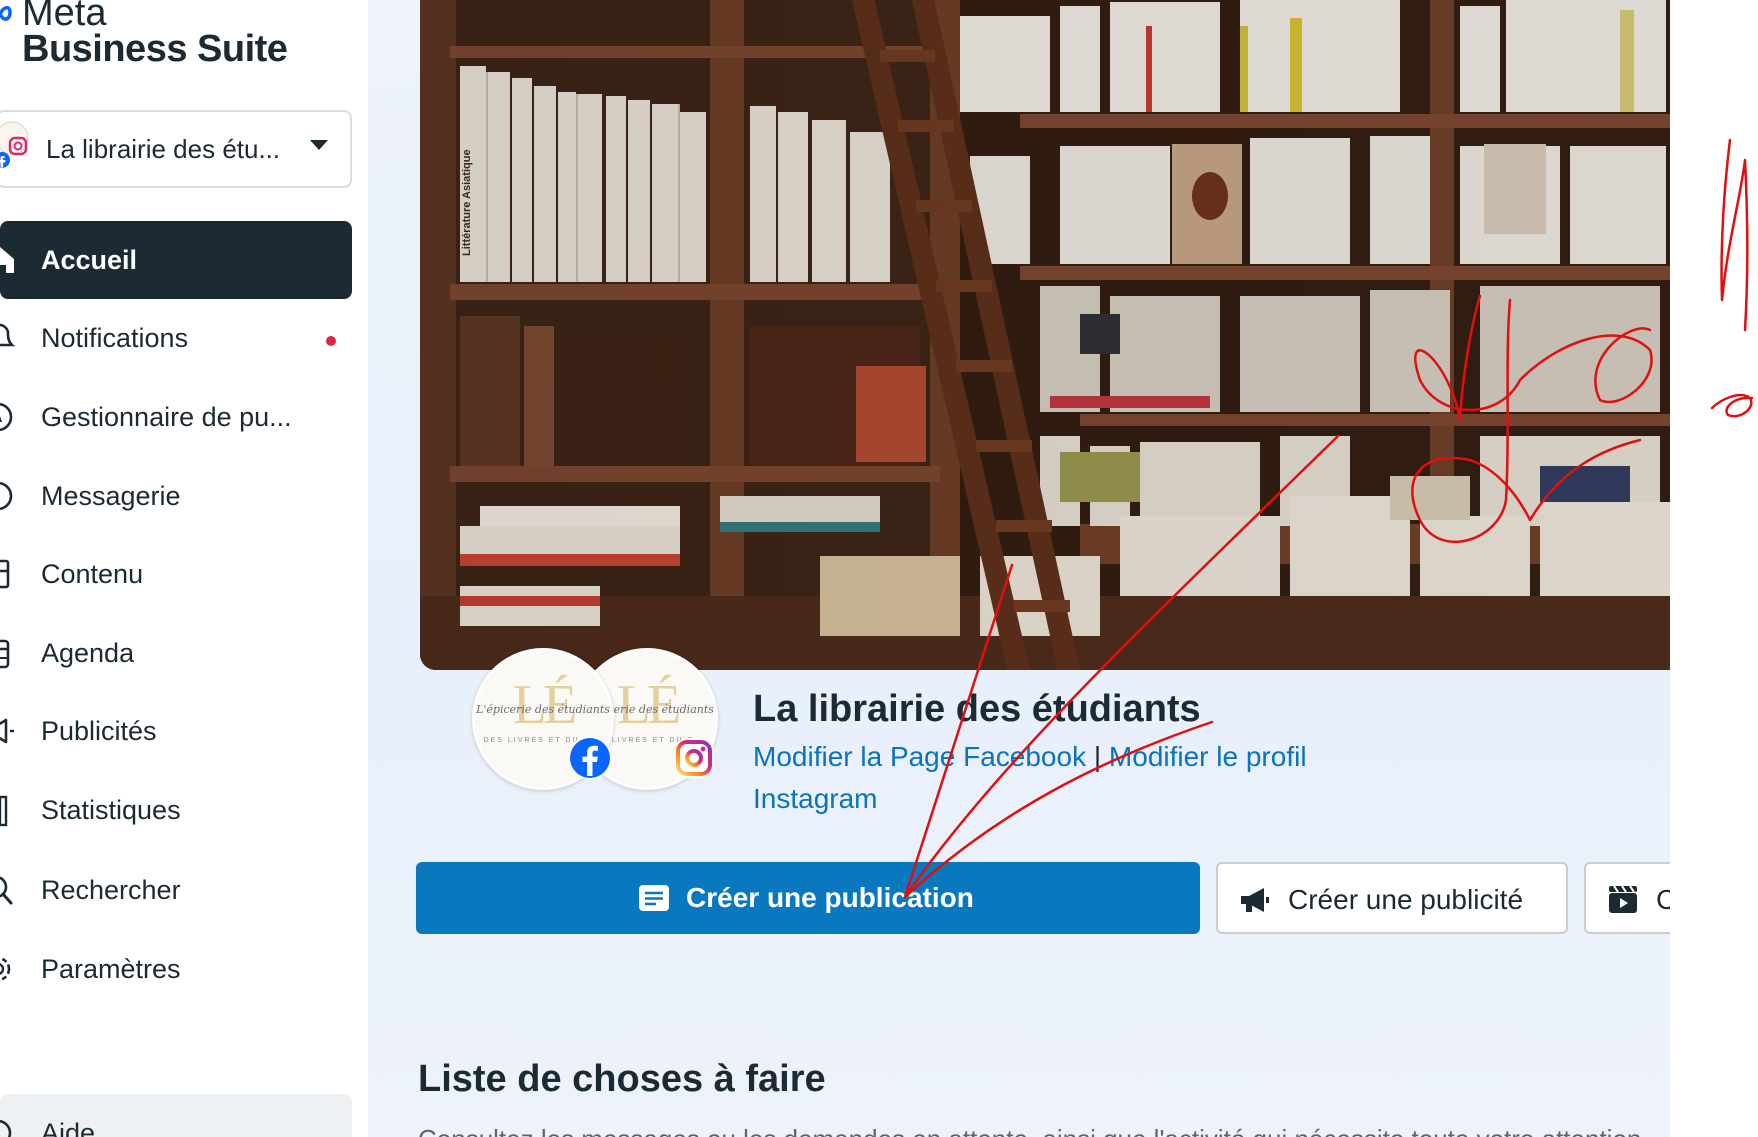 This screenshot has width=1758, height=1137. I want to click on create-reel-button: C, so click(1627, 898).